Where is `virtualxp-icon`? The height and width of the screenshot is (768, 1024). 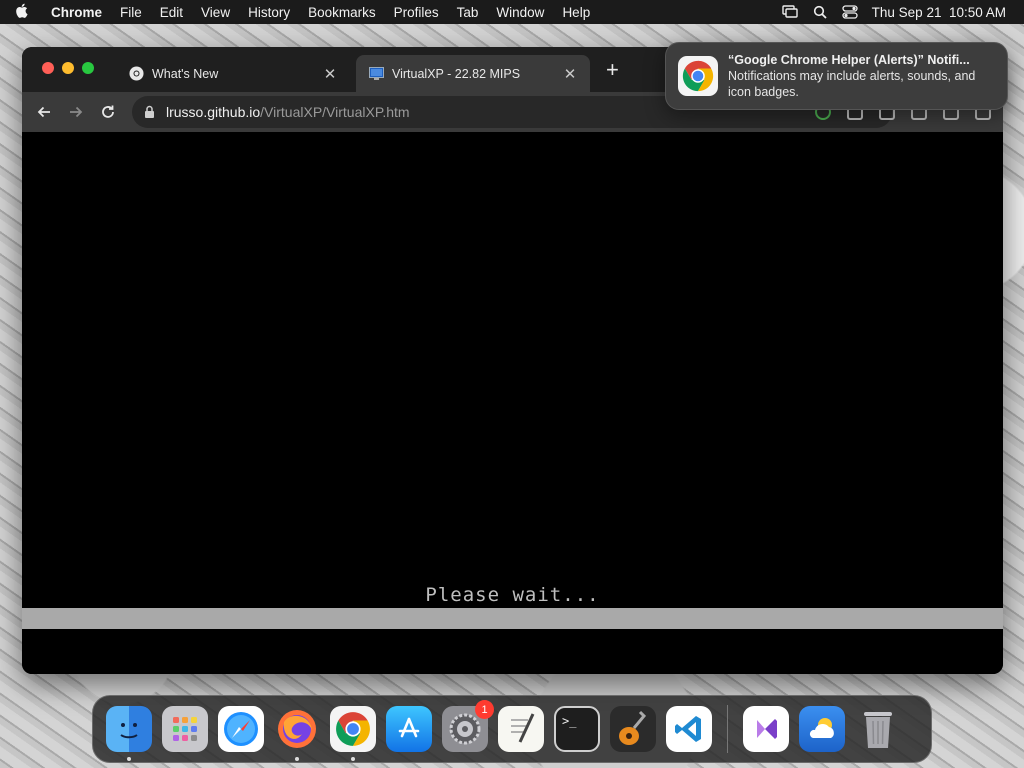 virtualxp-icon is located at coordinates (376, 74).